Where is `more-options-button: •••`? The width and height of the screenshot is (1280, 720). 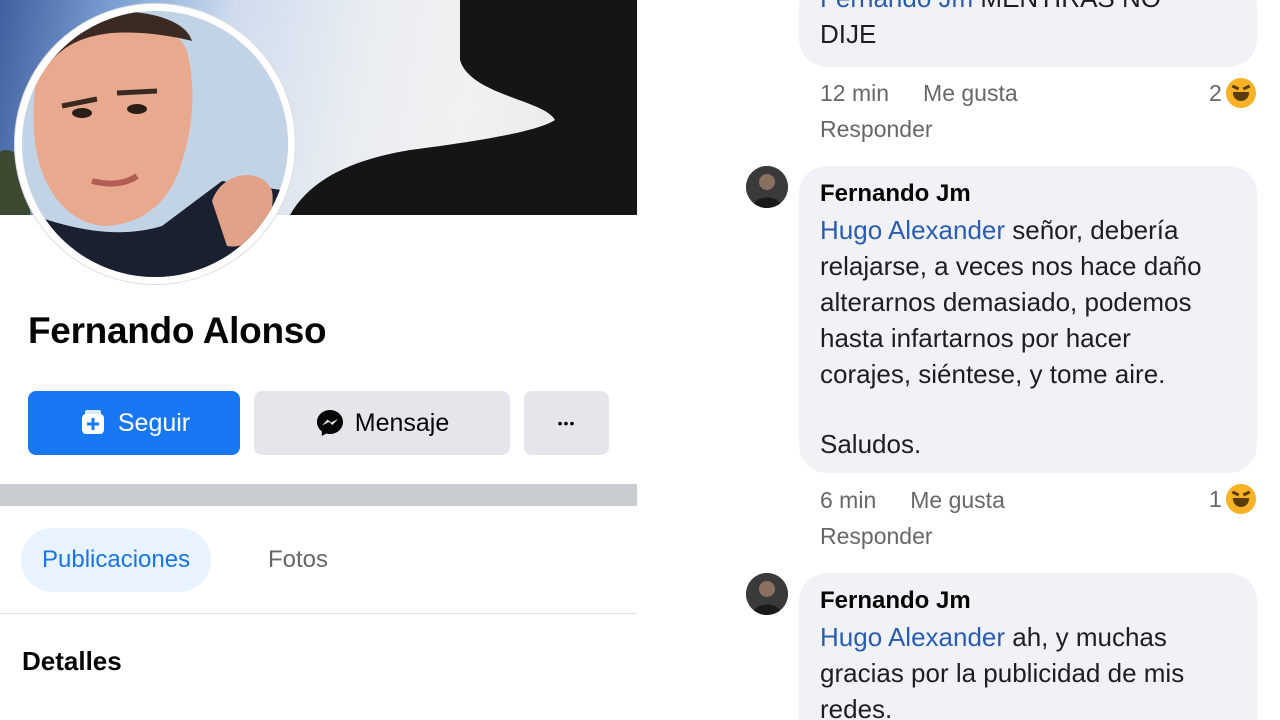 more-options-button: ••• is located at coordinates (566, 423).